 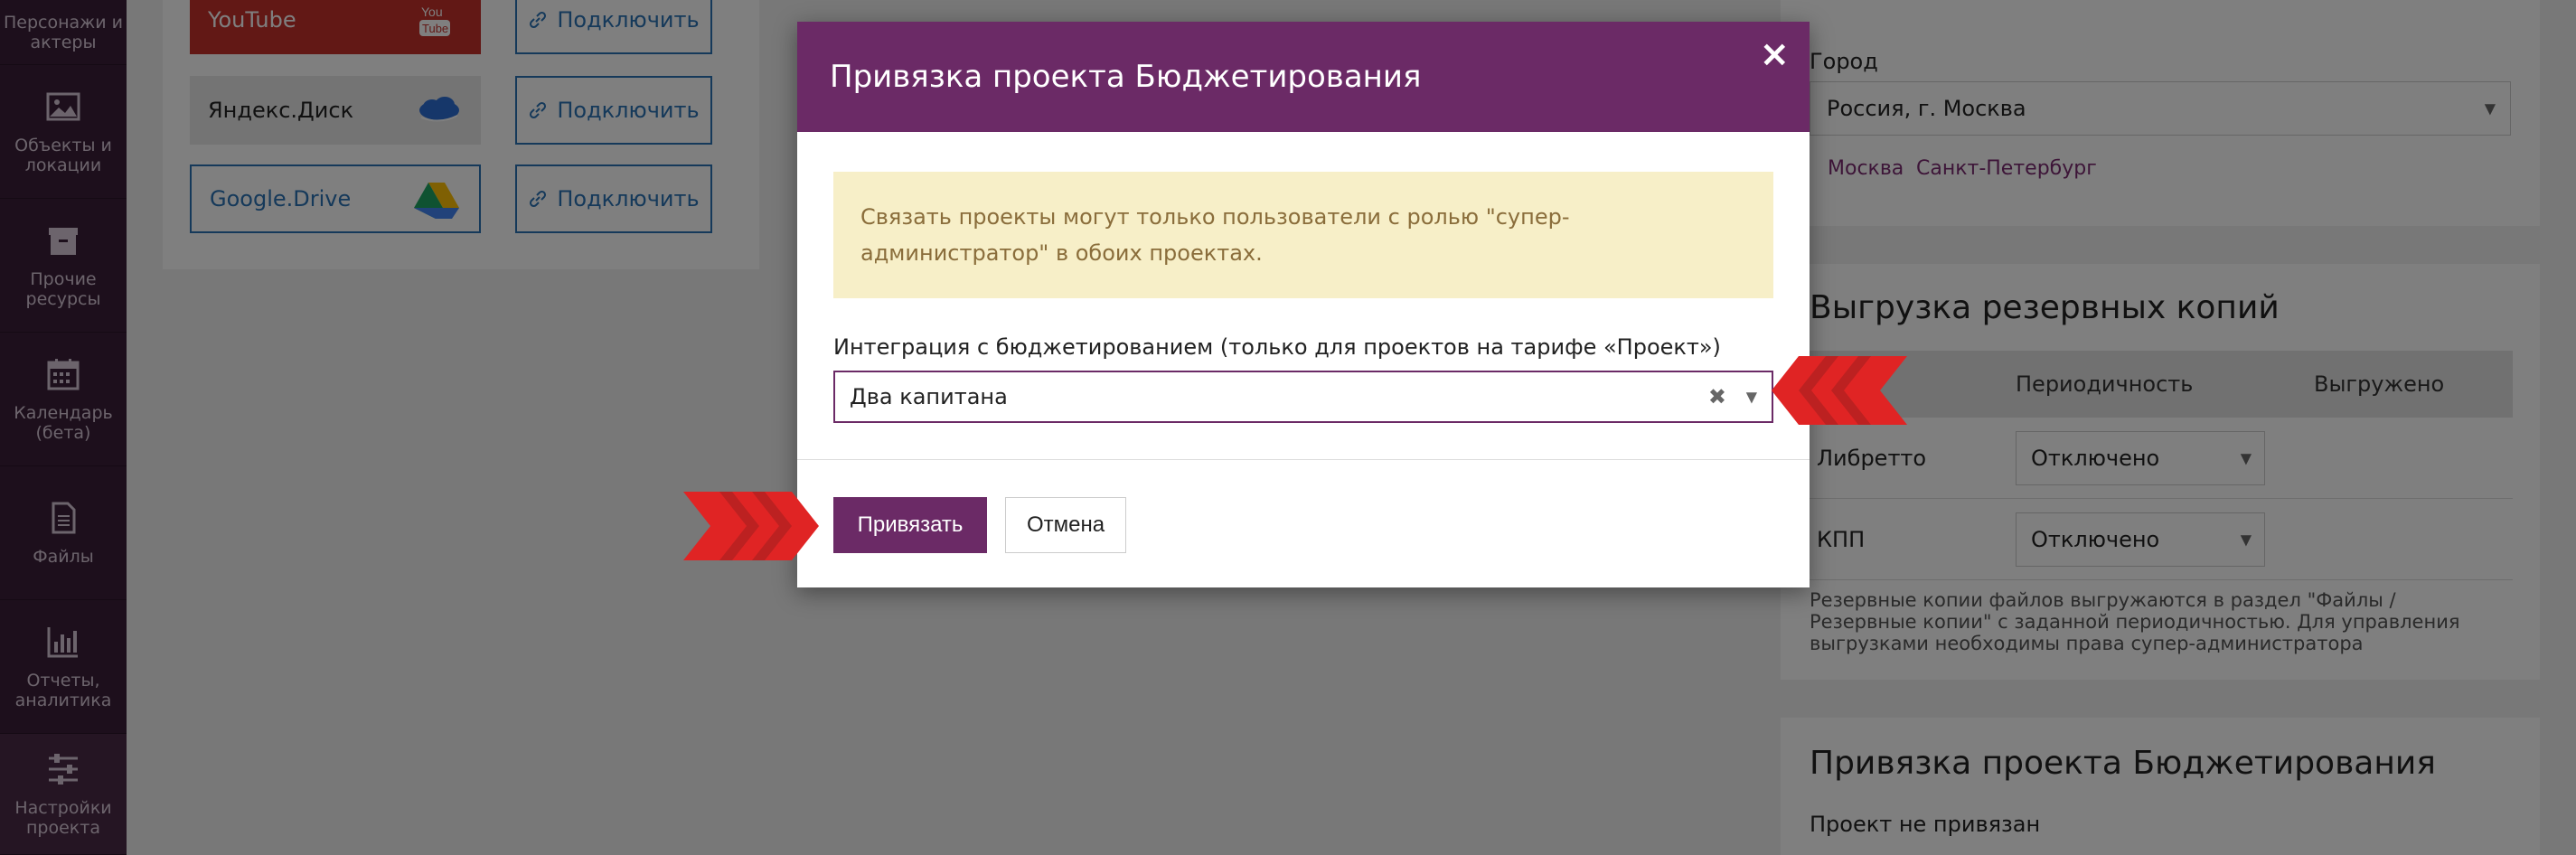 I want to click on modal-header: Привязка проекта Бюджетирования ×, so click(x=1304, y=77).